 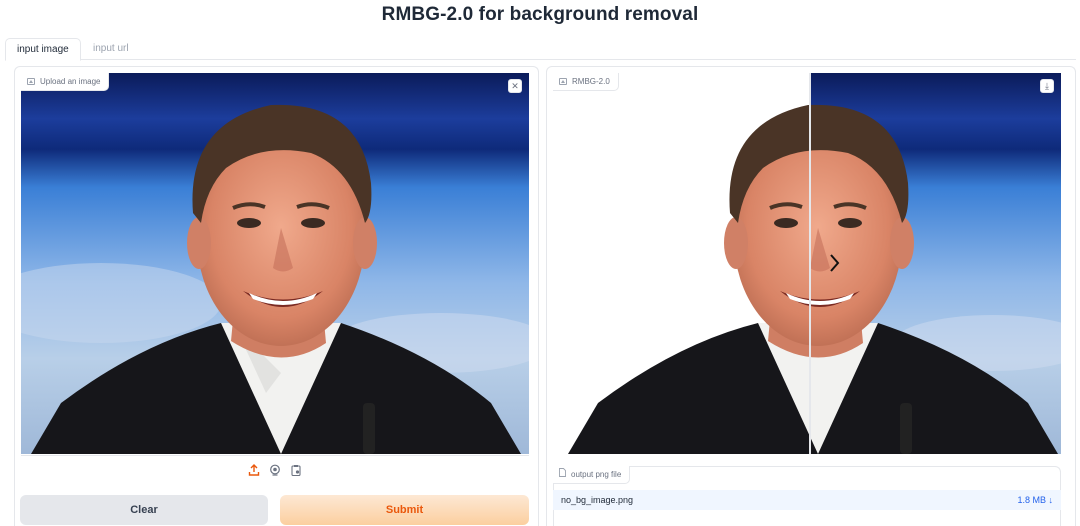 I want to click on file-size-link: 1.8 MB ↓, so click(x=1035, y=500).